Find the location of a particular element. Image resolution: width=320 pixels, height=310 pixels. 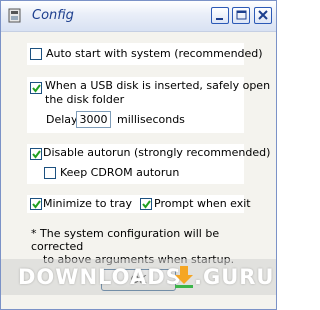

minimize-icon is located at coordinates (219, 19).